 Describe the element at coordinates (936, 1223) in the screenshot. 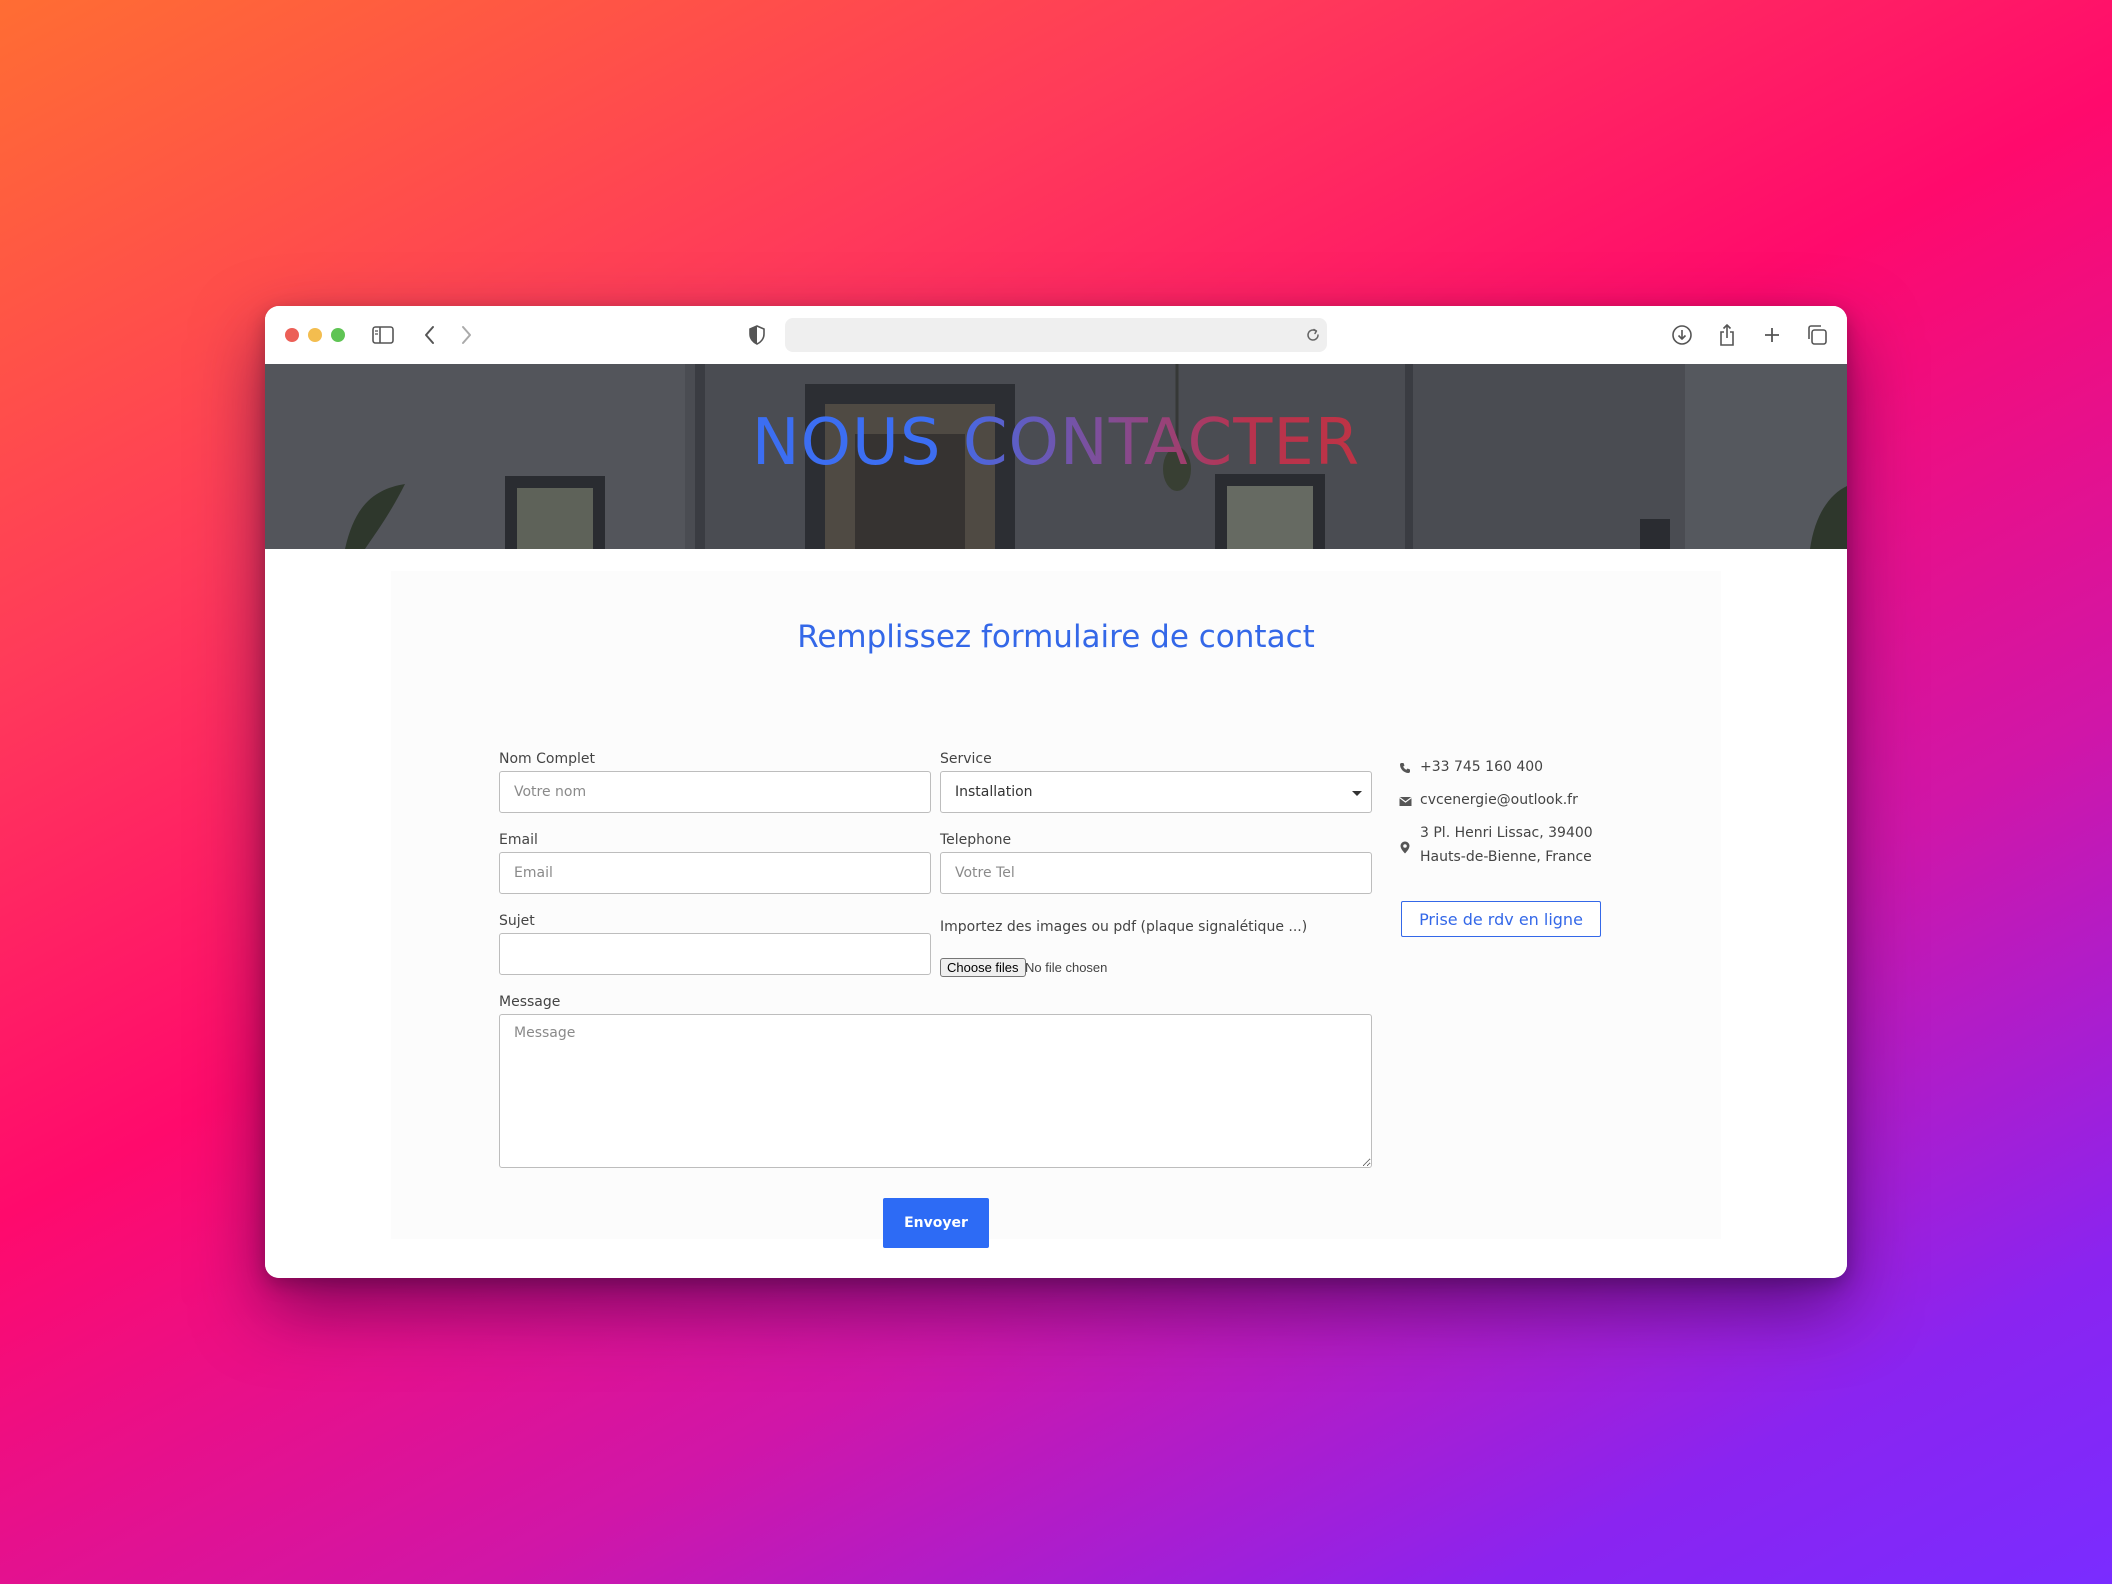

I see `submit-button: Envoyer` at that location.